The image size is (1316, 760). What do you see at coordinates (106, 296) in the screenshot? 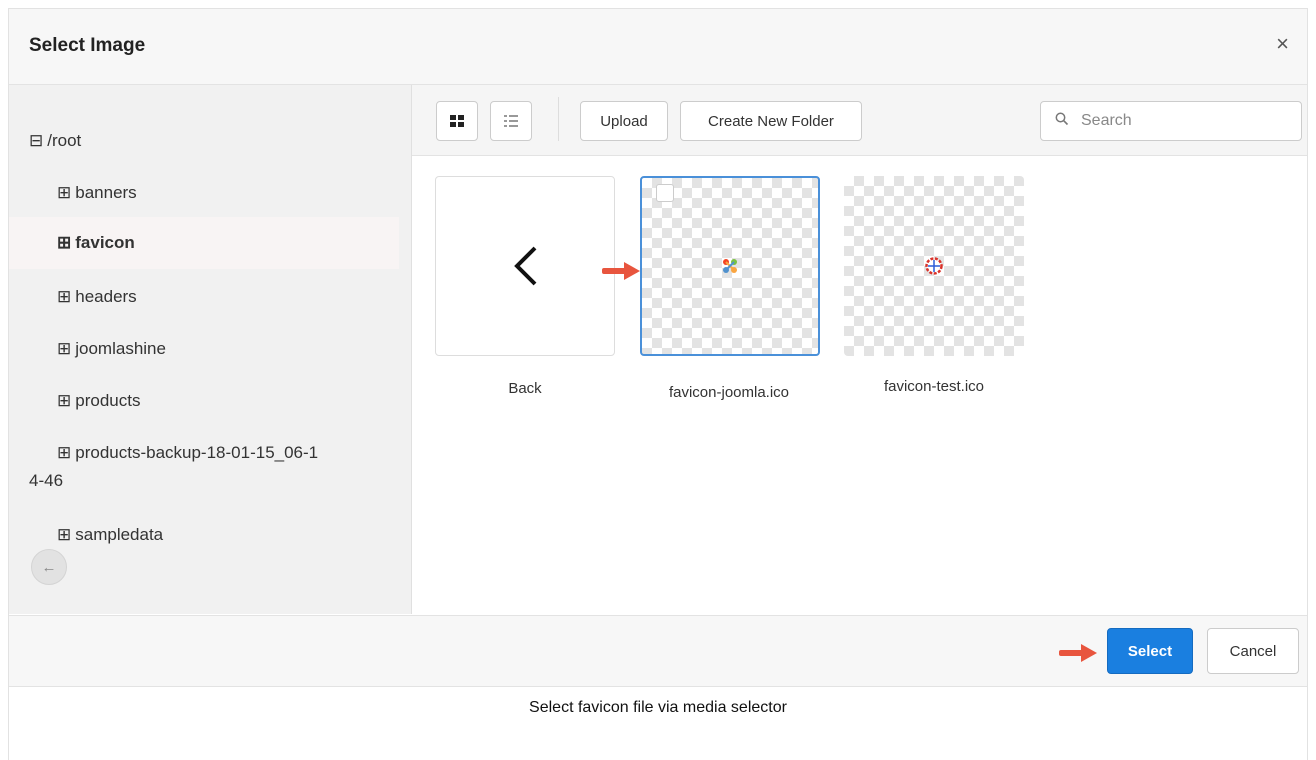
I see `tree-folder-label: headers` at bounding box center [106, 296].